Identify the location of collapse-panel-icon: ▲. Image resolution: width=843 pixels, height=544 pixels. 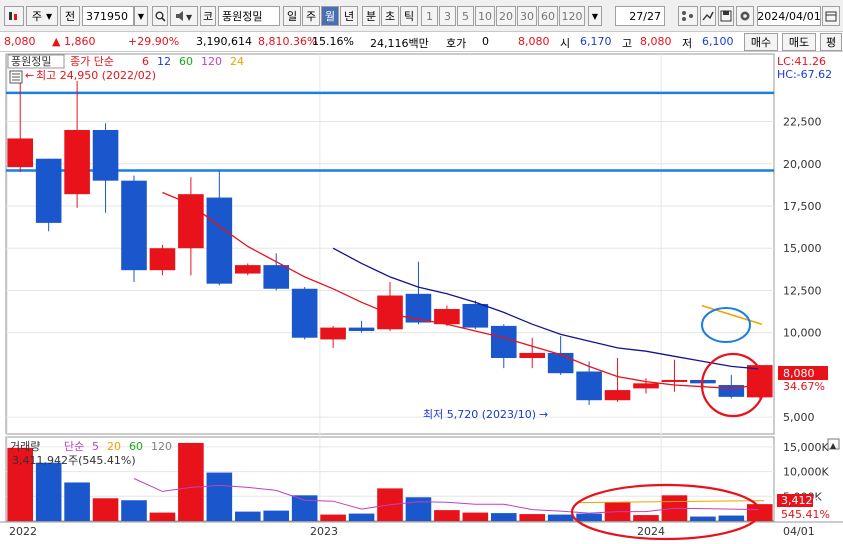
(833, 444).